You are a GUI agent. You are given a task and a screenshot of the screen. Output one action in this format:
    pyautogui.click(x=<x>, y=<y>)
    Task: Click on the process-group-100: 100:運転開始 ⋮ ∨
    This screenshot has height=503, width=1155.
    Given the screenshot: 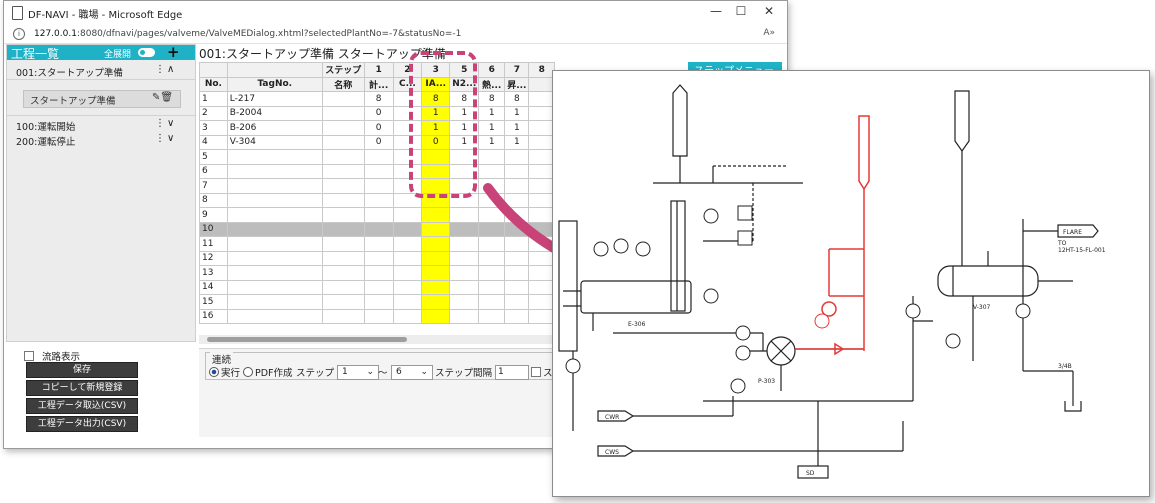 What is the action you would take?
    pyautogui.click(x=101, y=125)
    